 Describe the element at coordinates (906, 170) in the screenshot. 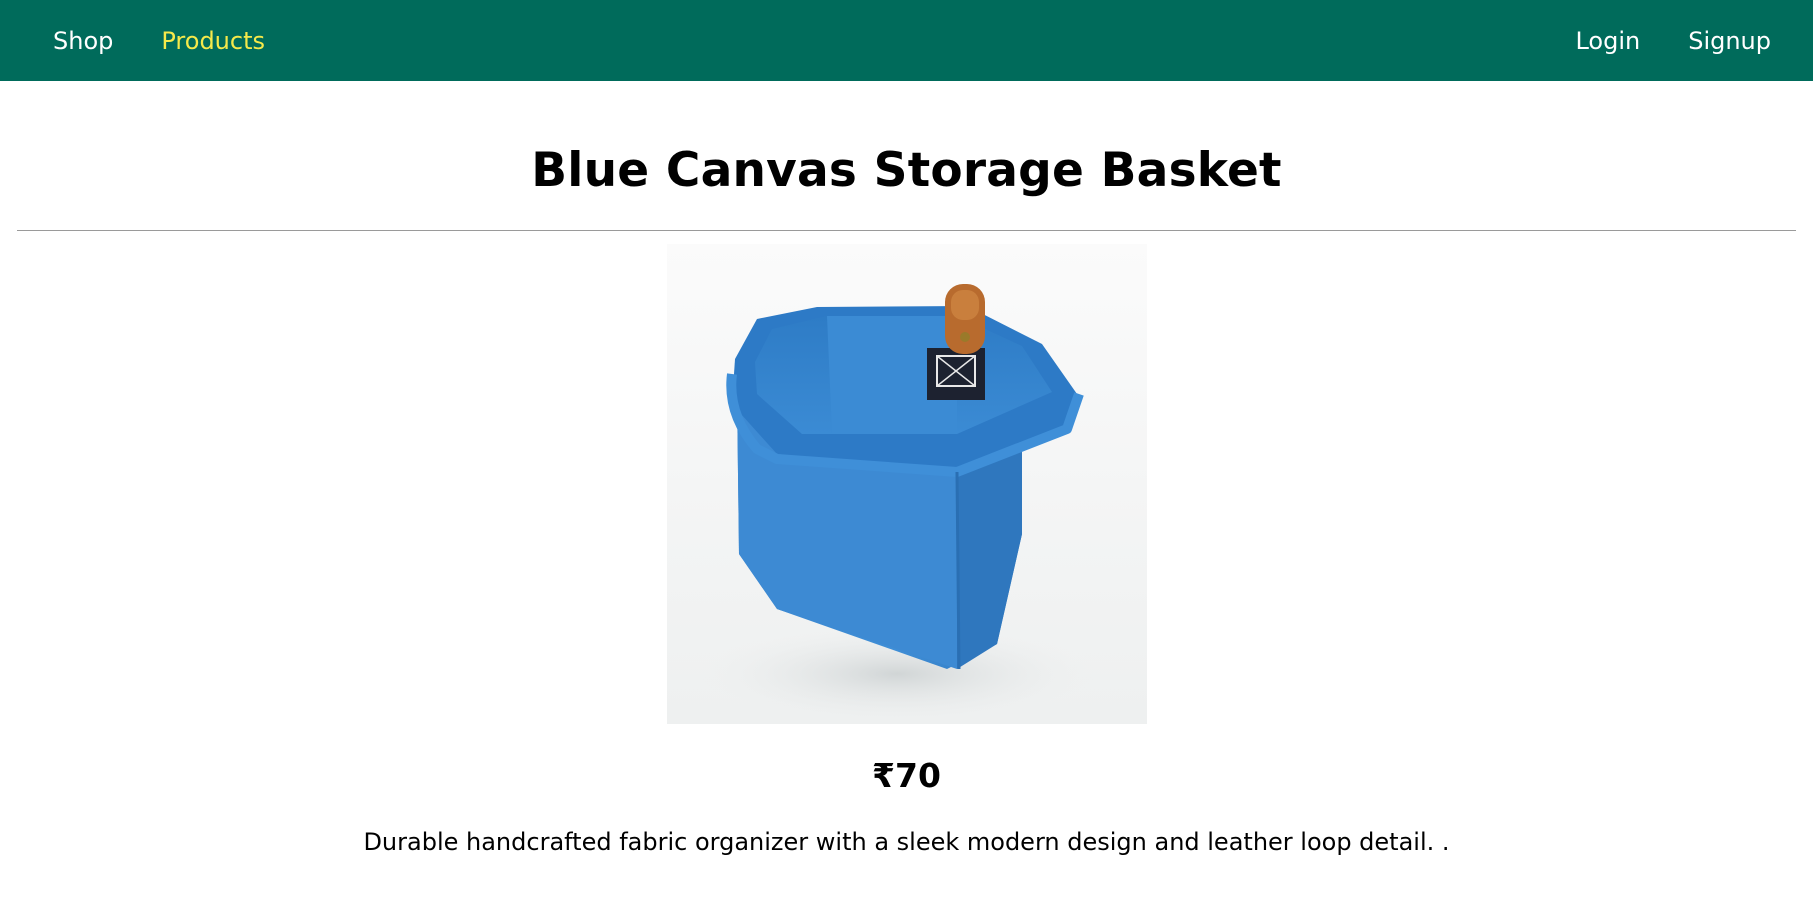

I see `product-title: Blue Canvas Storage Basket` at that location.